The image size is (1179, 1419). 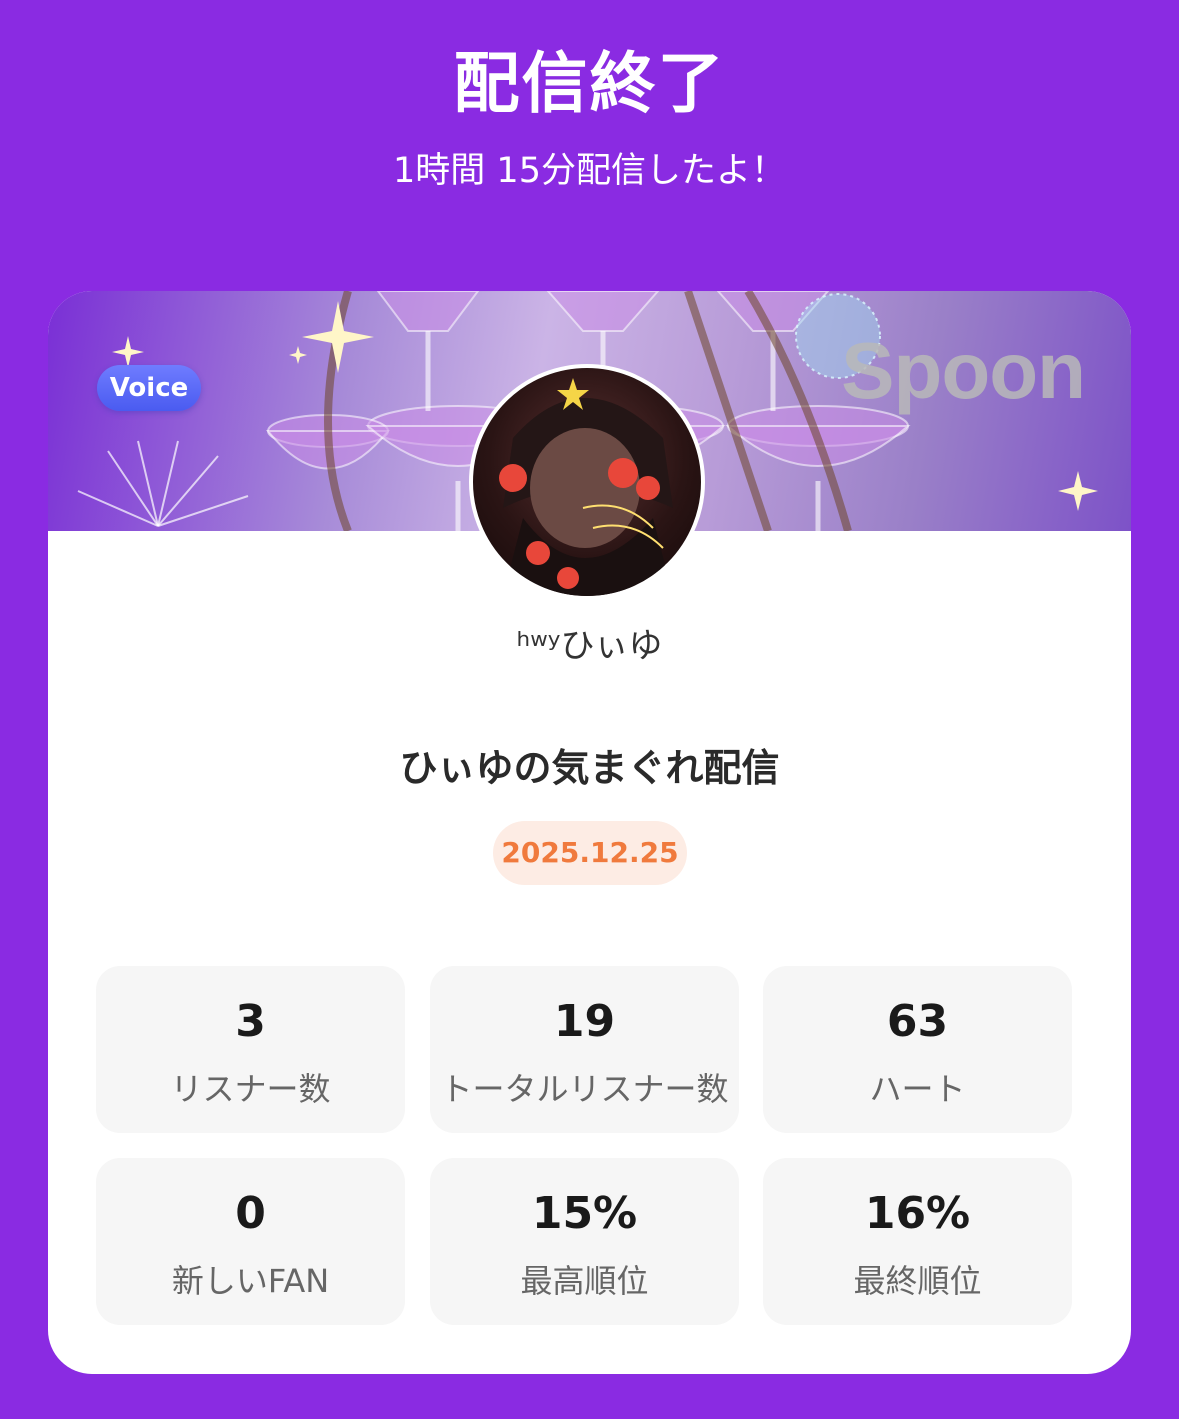 I want to click on stat-label: 新しいFAN, so click(x=250, y=1281).